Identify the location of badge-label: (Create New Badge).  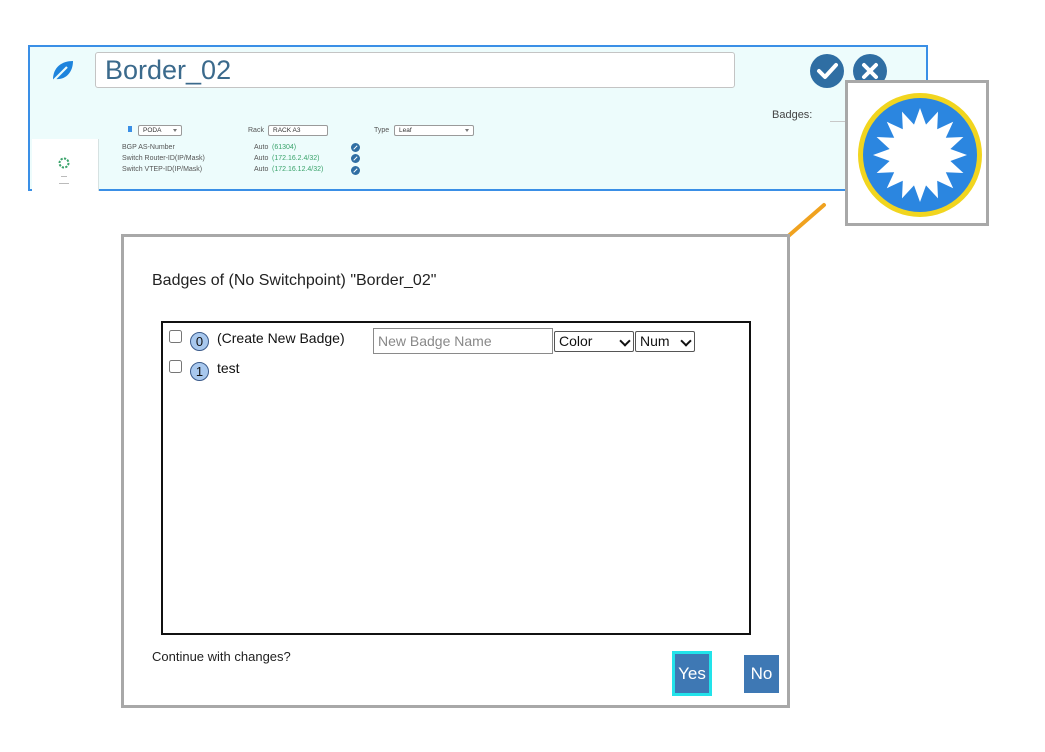
(281, 338).